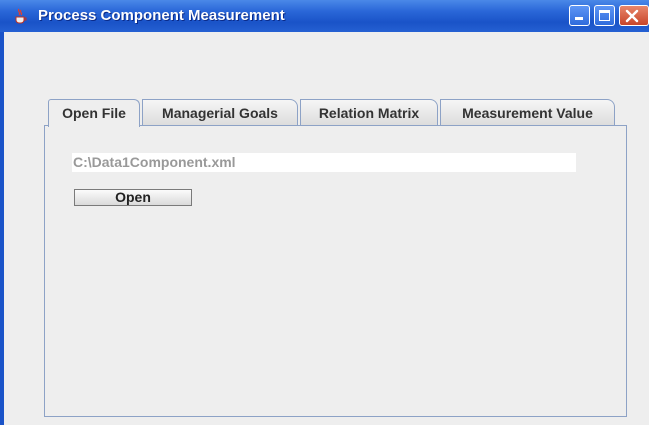 The image size is (649, 425). Describe the element at coordinates (133, 197) in the screenshot. I see `open-button: Open` at that location.